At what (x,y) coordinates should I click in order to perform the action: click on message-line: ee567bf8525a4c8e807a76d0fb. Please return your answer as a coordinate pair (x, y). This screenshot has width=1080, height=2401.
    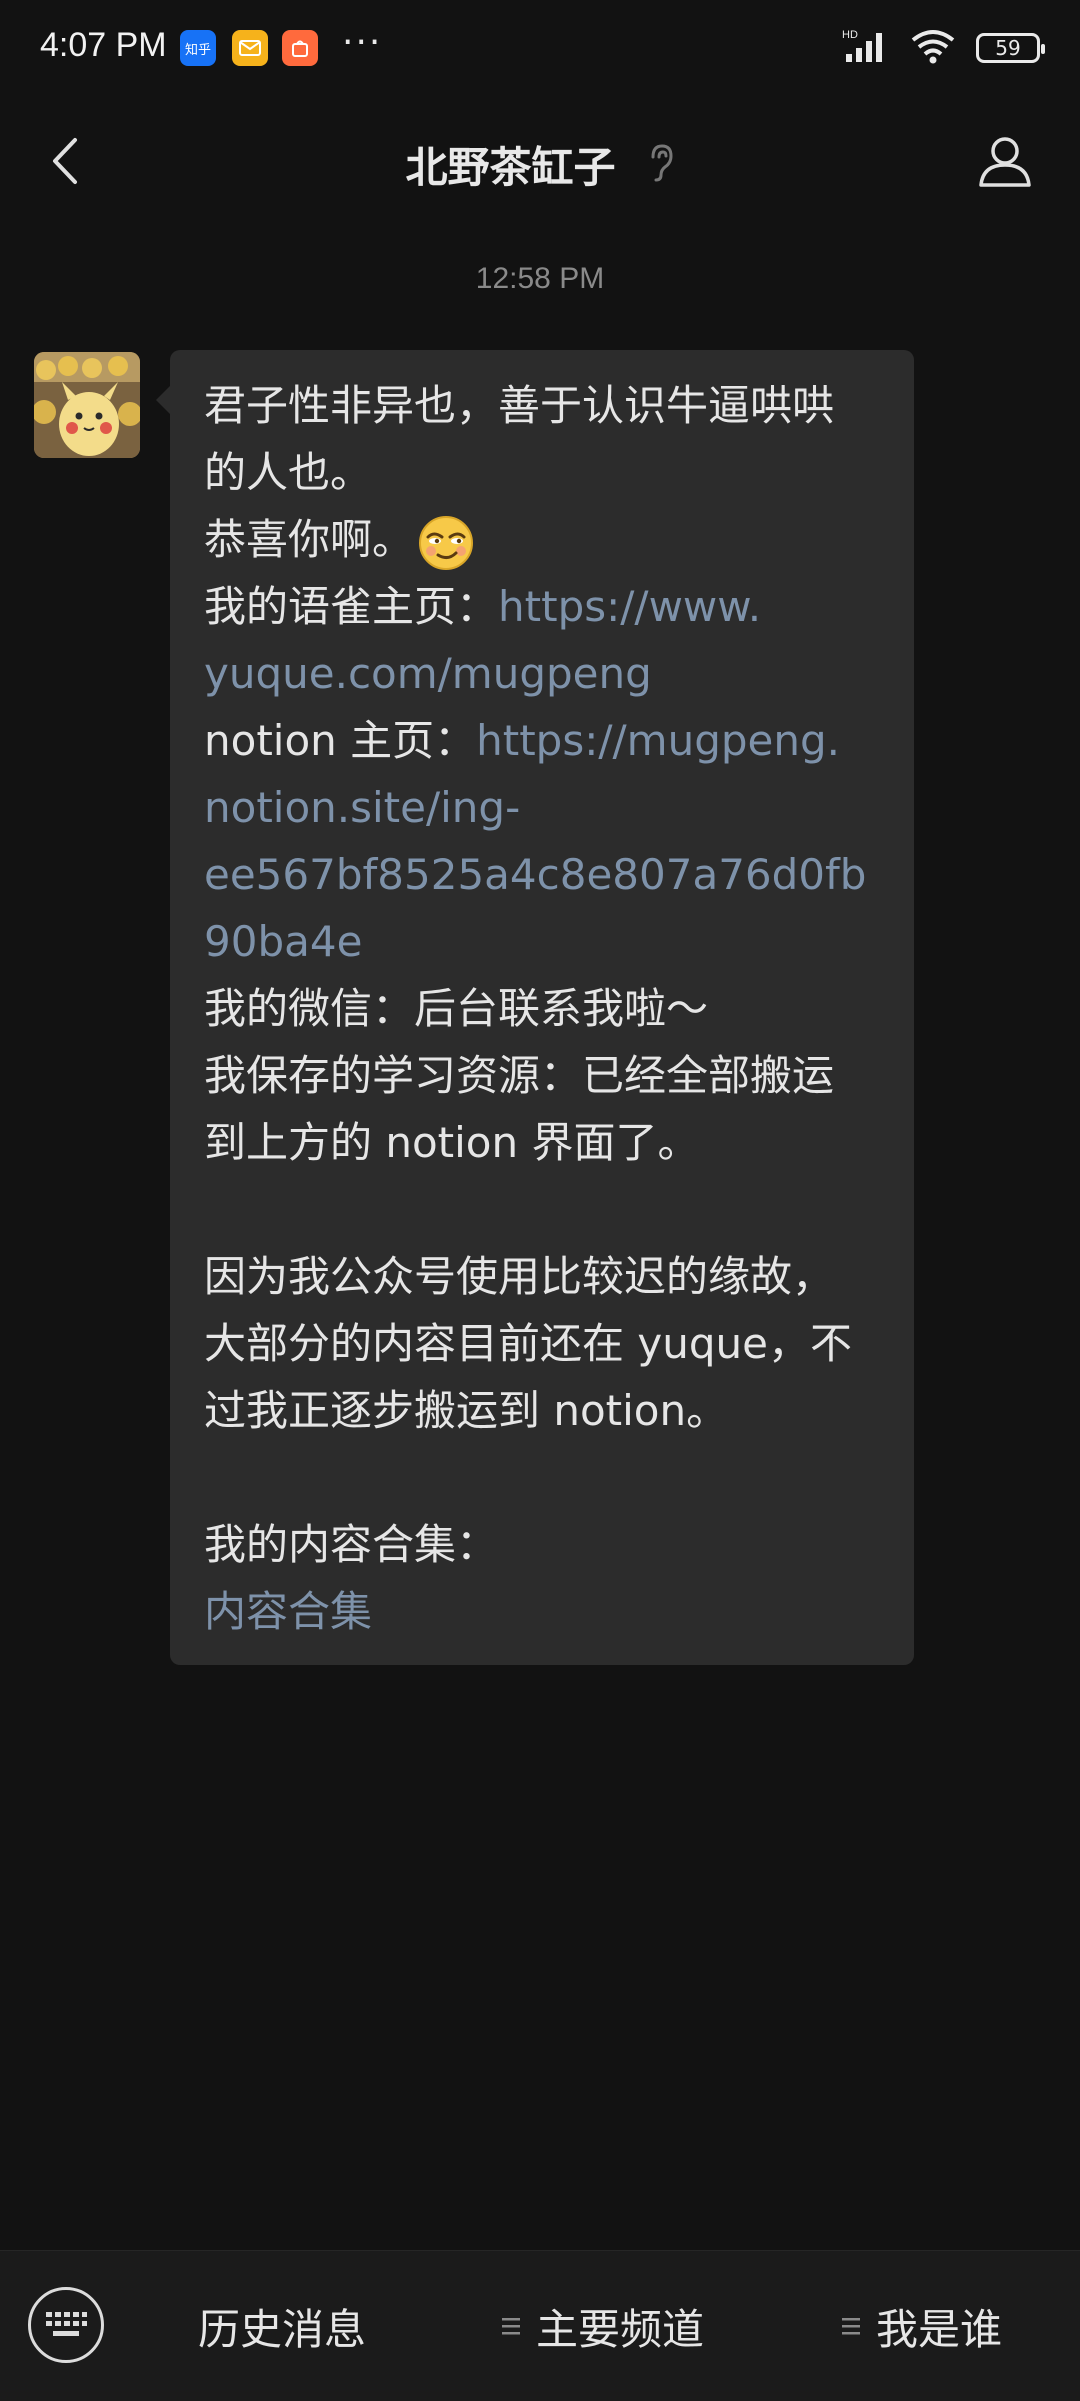
    Looking at the image, I should click on (543, 874).